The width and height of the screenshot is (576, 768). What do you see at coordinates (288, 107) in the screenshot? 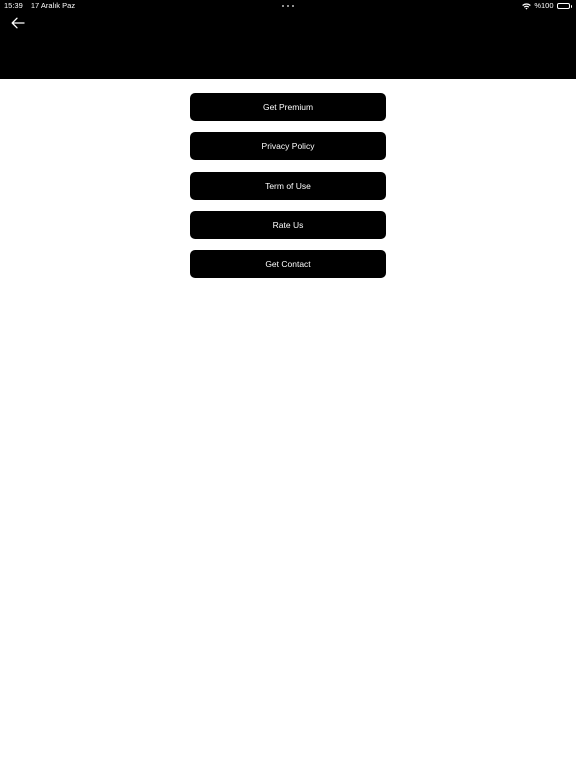
I see `get-premium-button: Get Premium` at bounding box center [288, 107].